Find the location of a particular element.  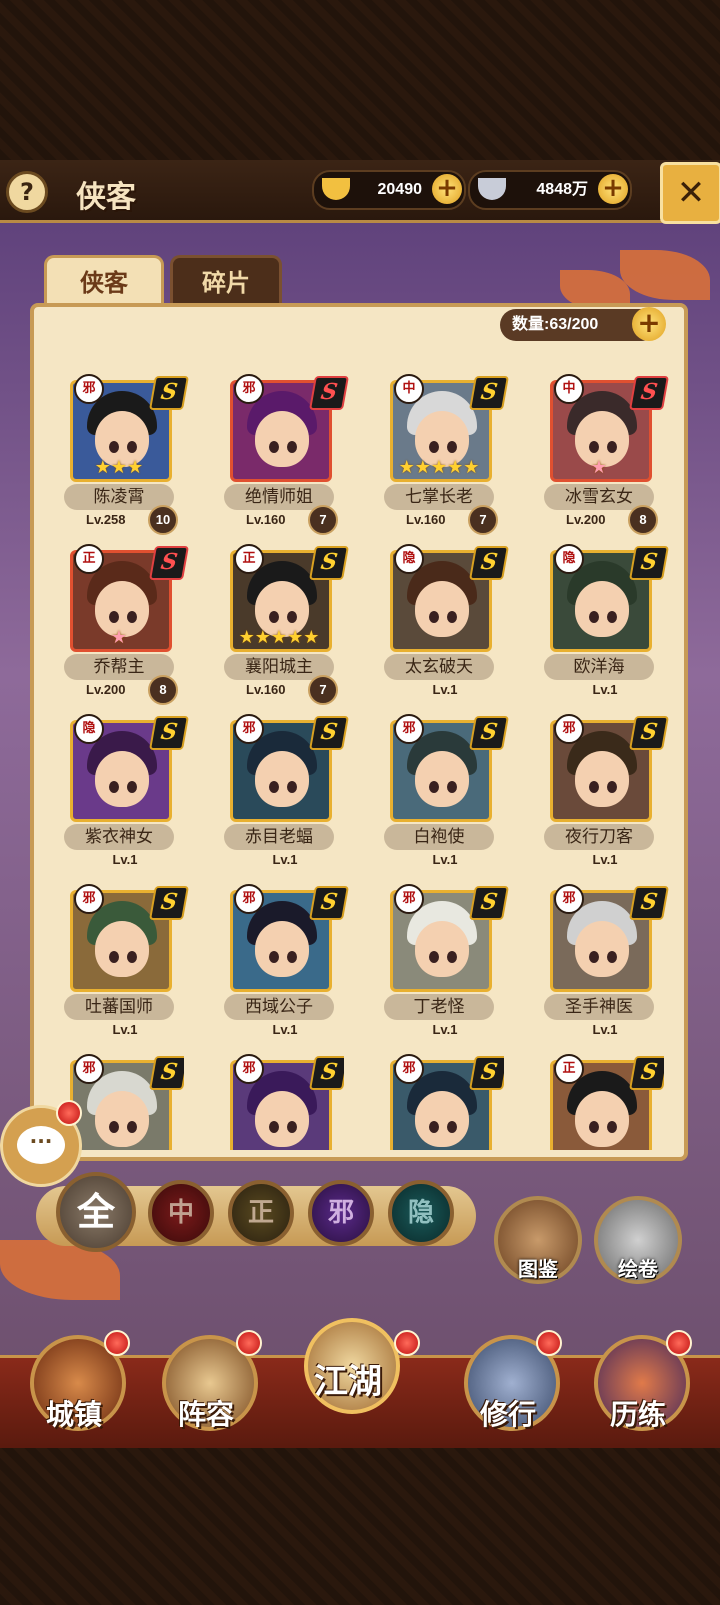

hero-card: 正 S ★★★★★ 襄阳城主 Lv.160 7 is located at coordinates (271, 624).